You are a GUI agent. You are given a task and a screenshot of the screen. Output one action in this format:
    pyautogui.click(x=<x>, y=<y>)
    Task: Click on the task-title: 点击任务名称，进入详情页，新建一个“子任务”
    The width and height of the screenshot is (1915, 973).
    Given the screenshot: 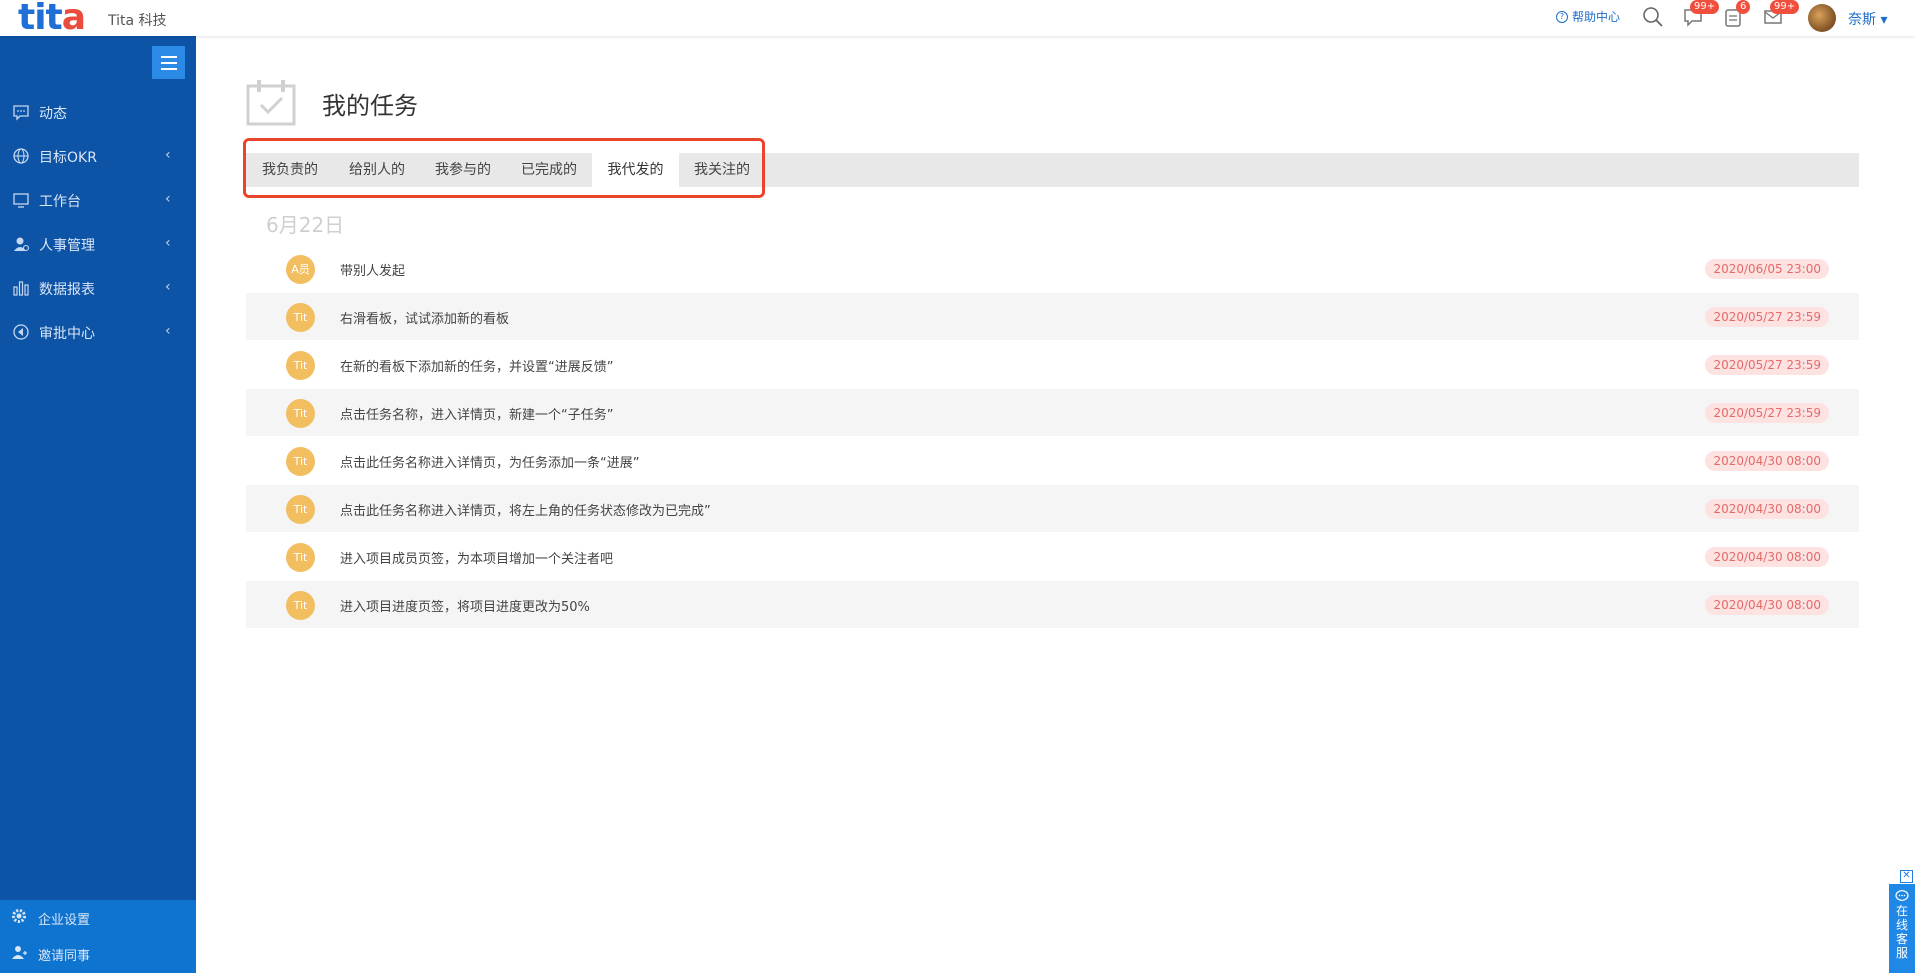 What is the action you would take?
    pyautogui.click(x=476, y=413)
    